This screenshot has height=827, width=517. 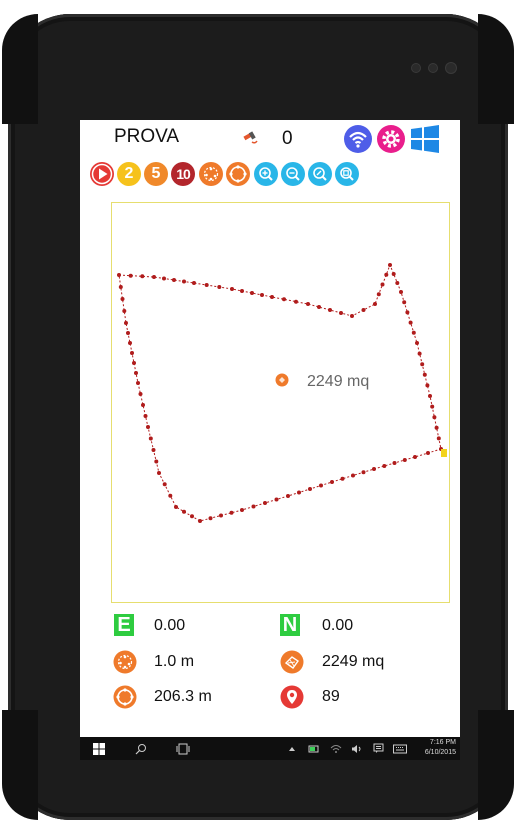 What do you see at coordinates (451, 68) in the screenshot?
I see `camera-lens` at bounding box center [451, 68].